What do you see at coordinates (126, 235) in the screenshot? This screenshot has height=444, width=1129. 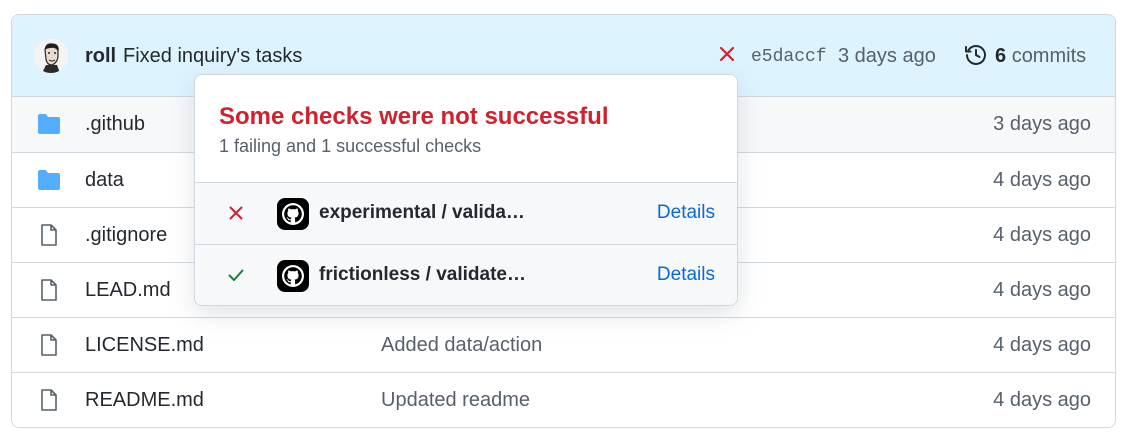 I see `file-name: .gitignore` at bounding box center [126, 235].